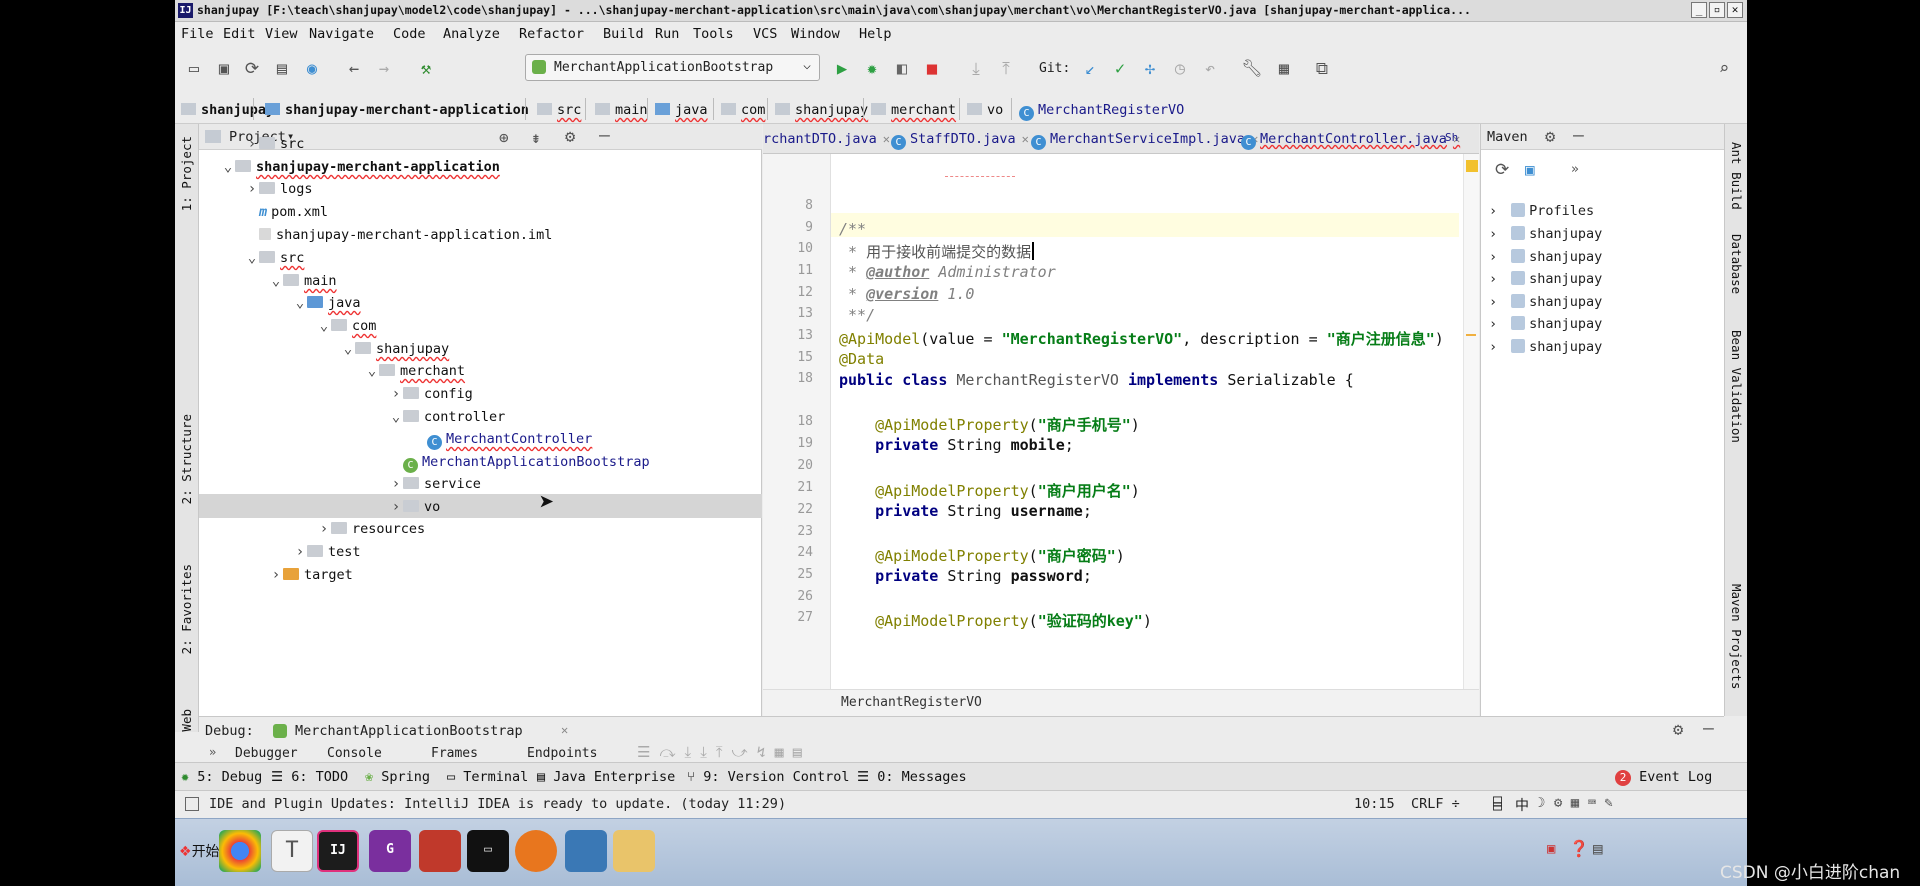 The image size is (1920, 886). What do you see at coordinates (239, 34) in the screenshot?
I see `menu-edit: Edit` at bounding box center [239, 34].